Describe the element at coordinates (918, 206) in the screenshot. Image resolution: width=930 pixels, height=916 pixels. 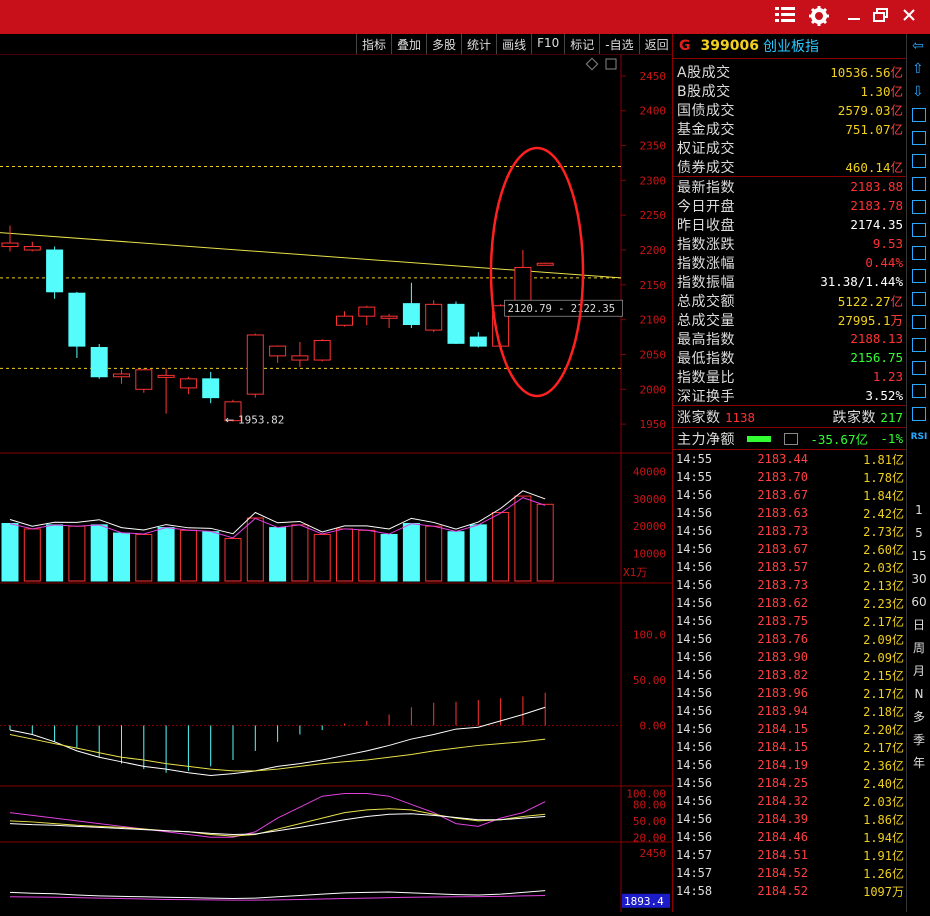
I see `f10-icon` at that location.